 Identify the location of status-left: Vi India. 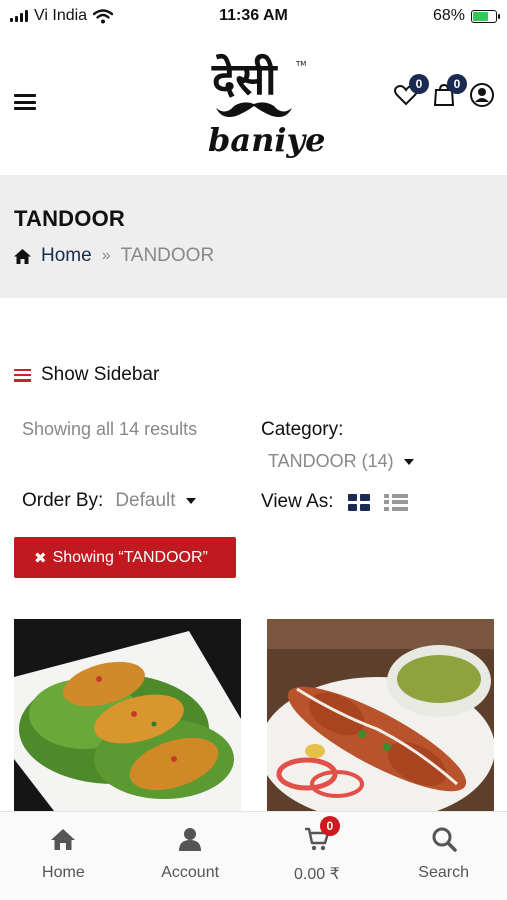
(62, 16).